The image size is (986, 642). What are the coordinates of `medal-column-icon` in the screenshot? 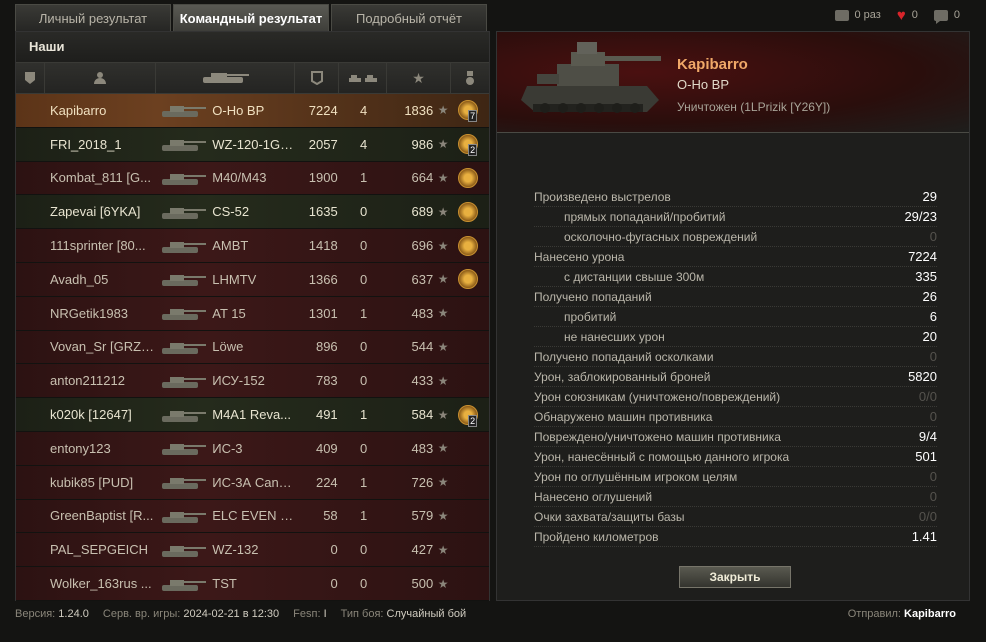 It's located at (470, 78).